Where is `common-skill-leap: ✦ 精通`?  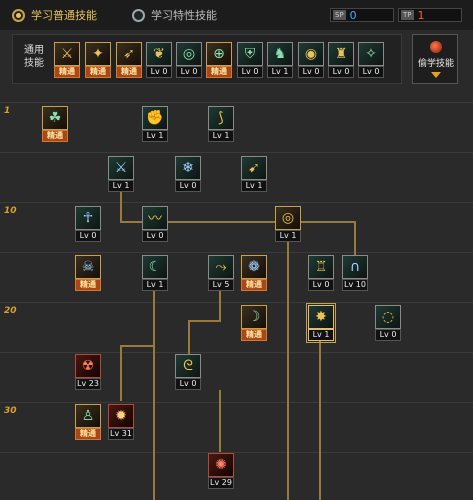
common-skill-leap: ✦ 精通 is located at coordinates (98, 60).